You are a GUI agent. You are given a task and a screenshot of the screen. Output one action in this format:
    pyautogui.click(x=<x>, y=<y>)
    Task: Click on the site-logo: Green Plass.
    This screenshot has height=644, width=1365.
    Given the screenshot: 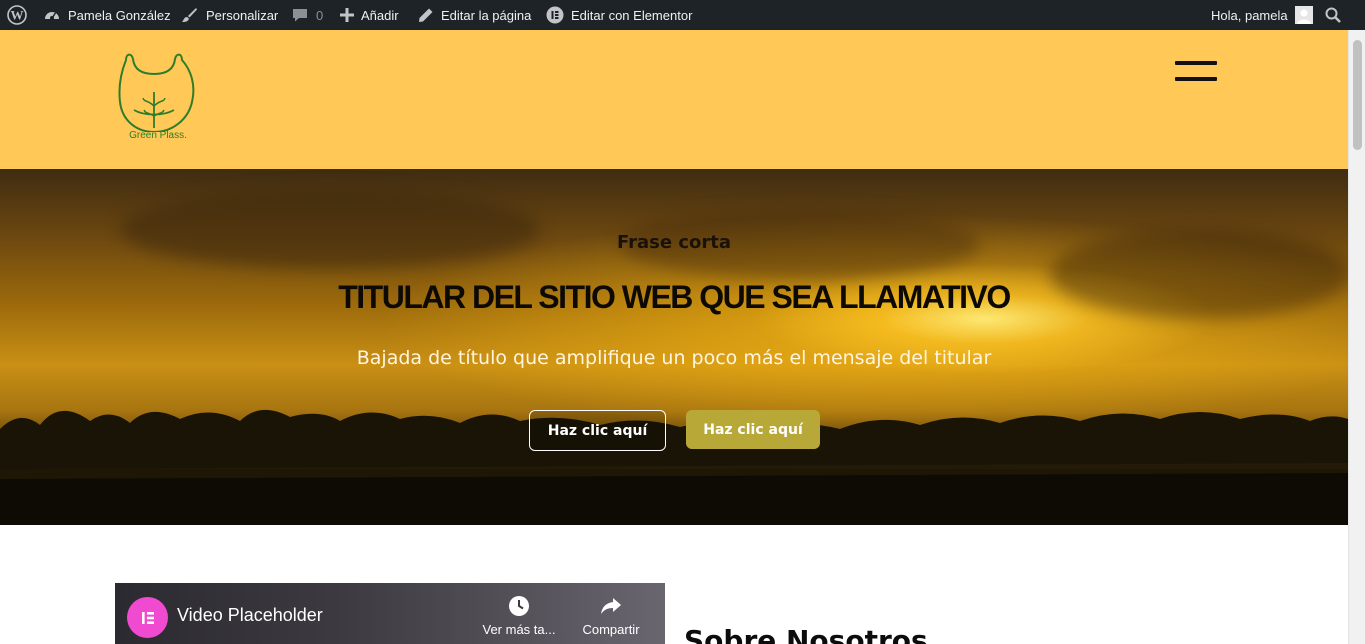 What is the action you would take?
    pyautogui.click(x=158, y=99)
    